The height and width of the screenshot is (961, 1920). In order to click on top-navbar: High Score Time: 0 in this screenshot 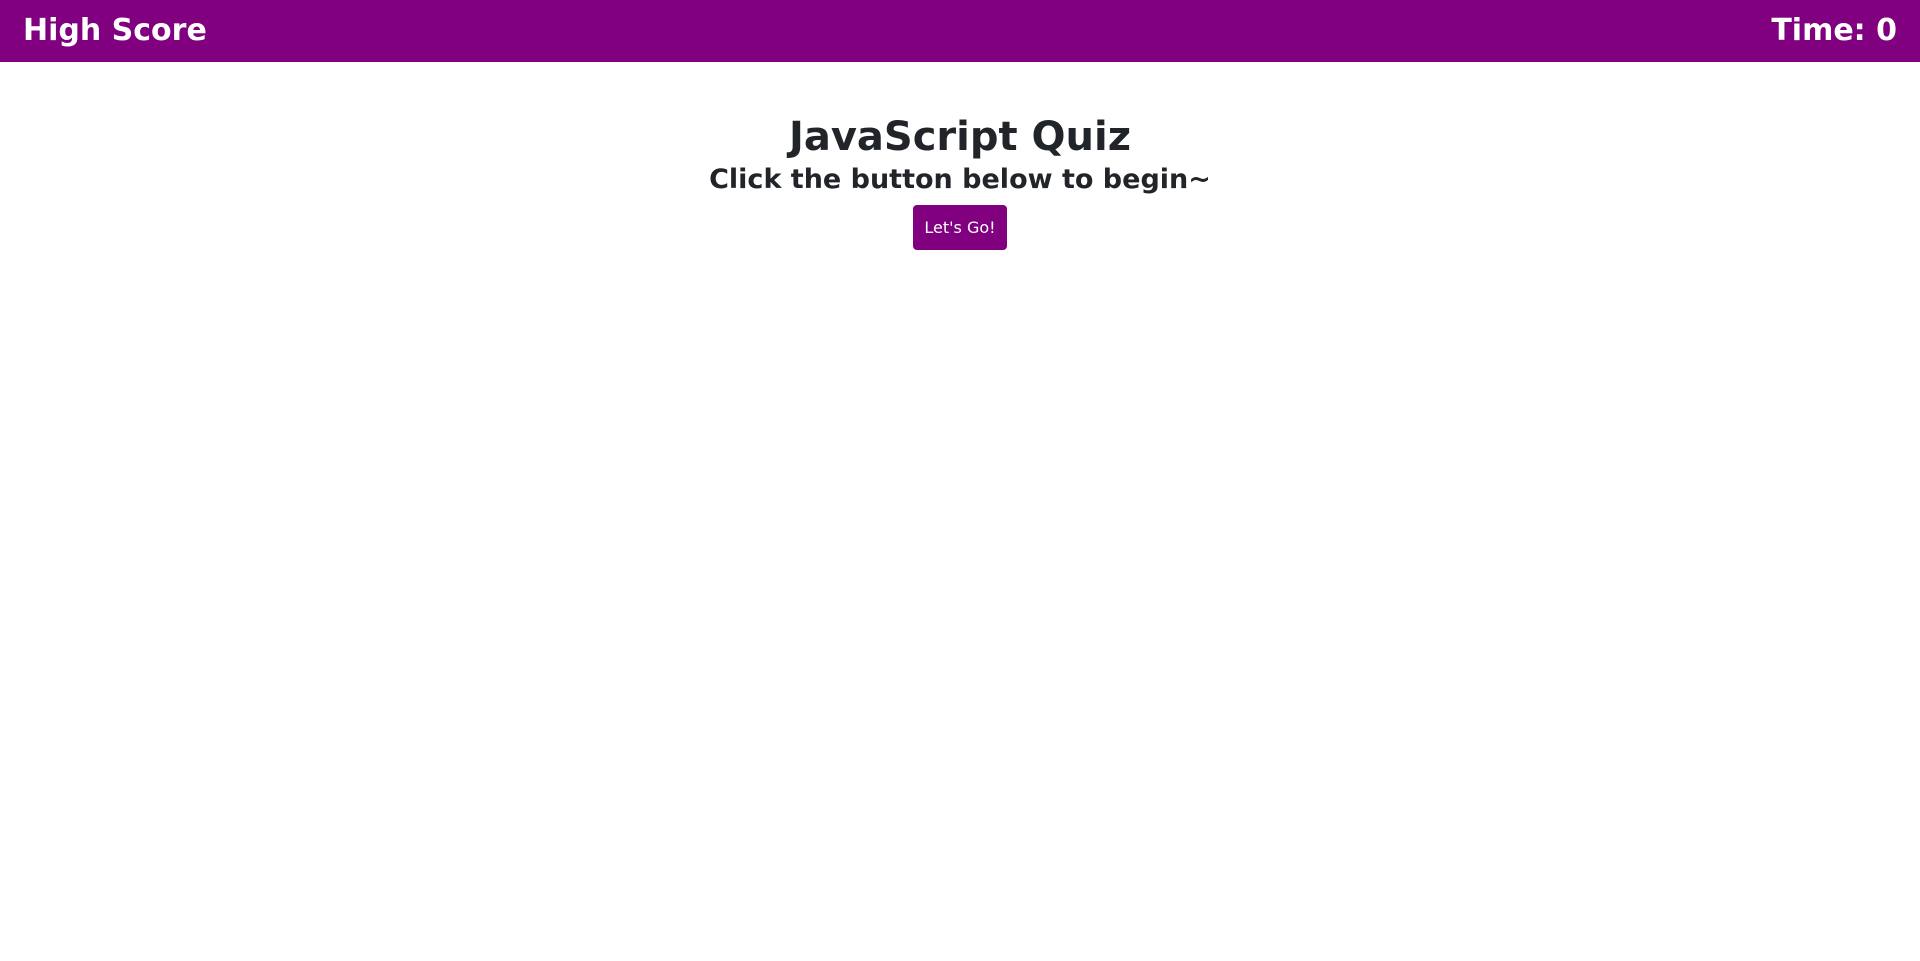, I will do `click(960, 31)`.